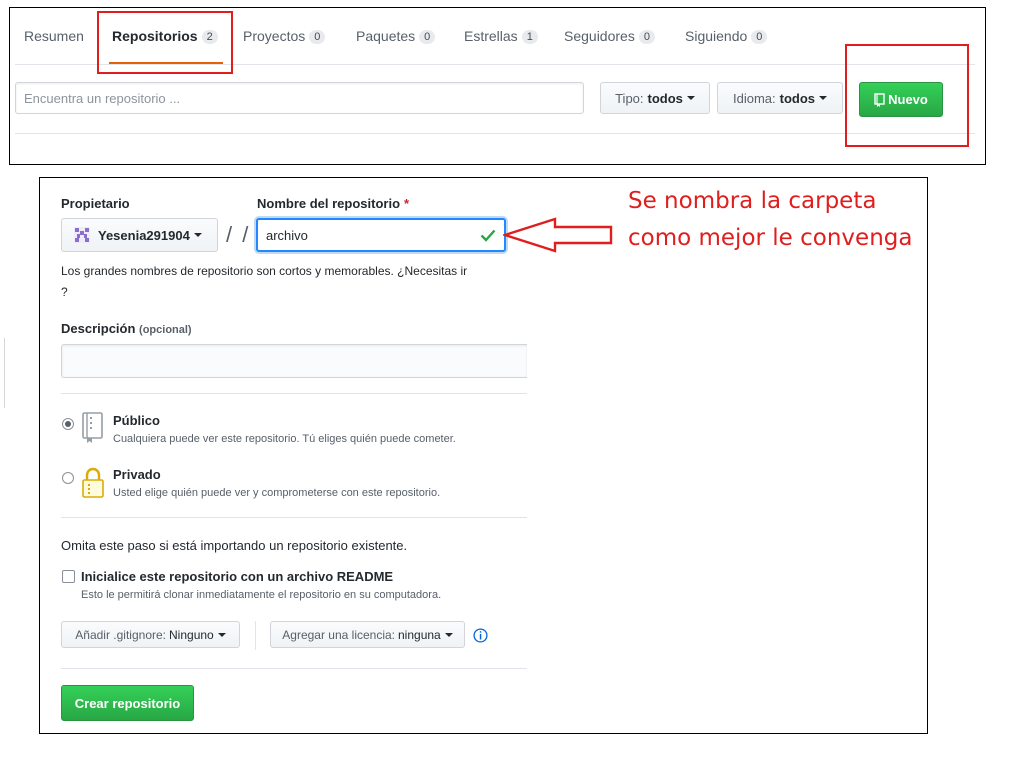  Describe the element at coordinates (191, 634) in the screenshot. I see `gitignore-value: Ninguno` at that location.